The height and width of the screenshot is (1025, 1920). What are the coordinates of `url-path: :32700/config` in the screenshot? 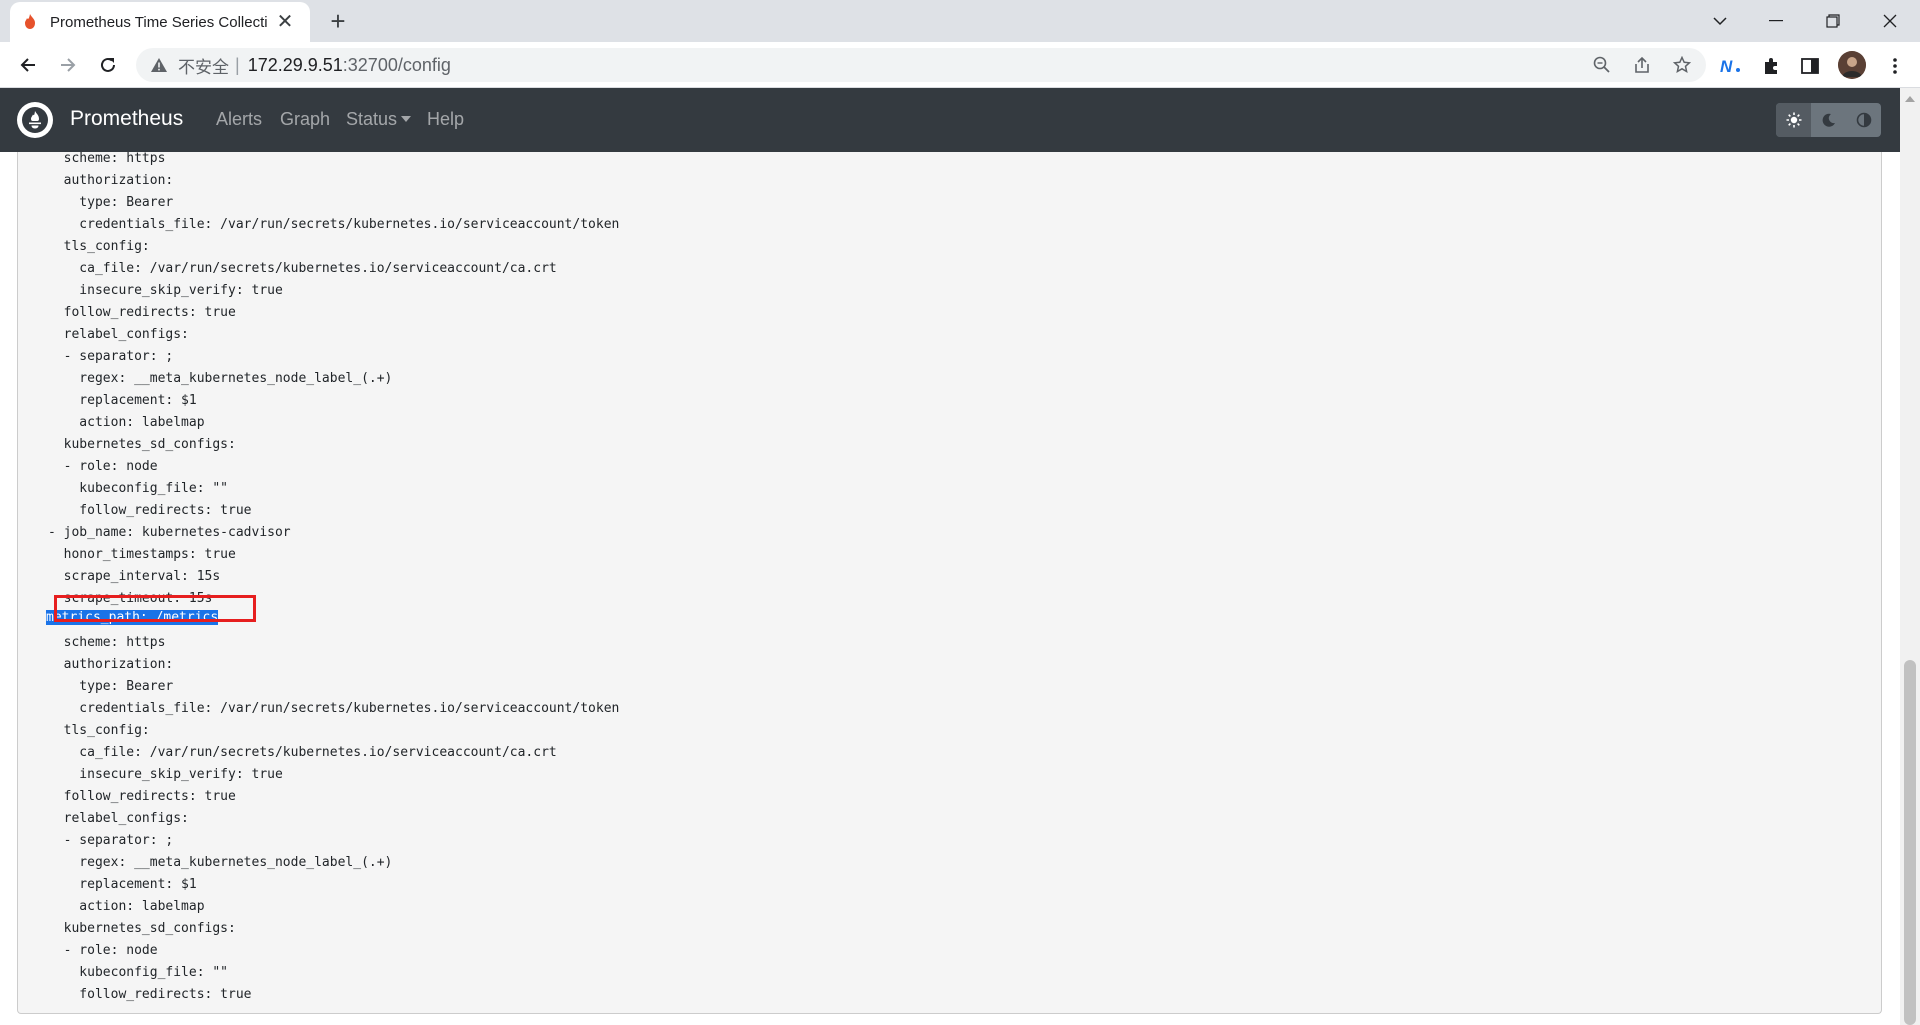 It's located at (396, 64).